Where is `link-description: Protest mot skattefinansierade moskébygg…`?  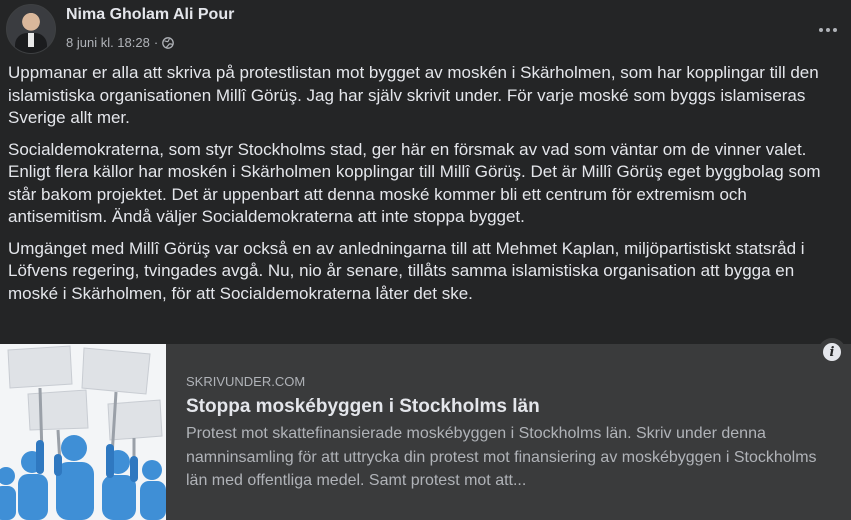 link-description: Protest mot skattefinansierade moskébygg… is located at coordinates (501, 457).